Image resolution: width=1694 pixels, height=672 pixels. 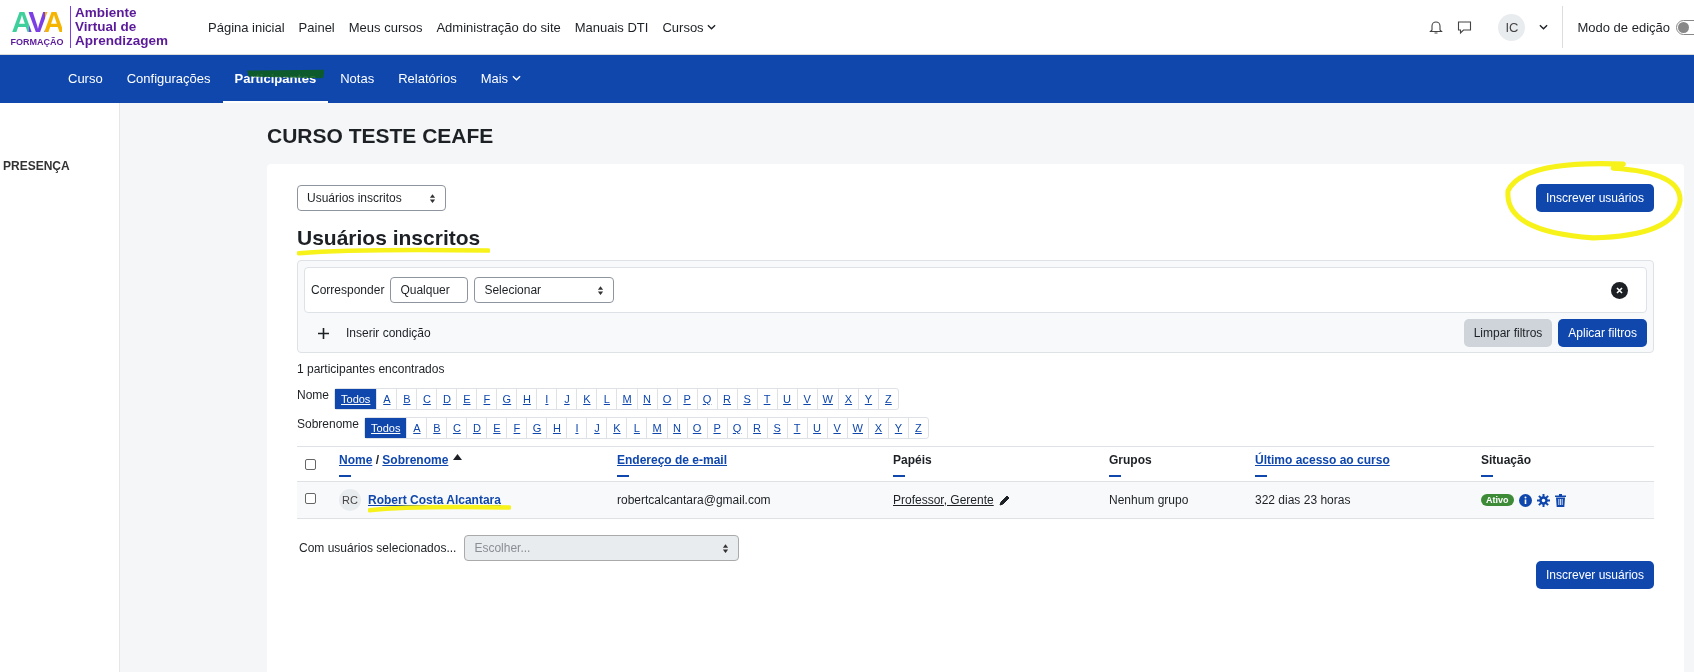 What do you see at coordinates (385, 27) in the screenshot?
I see `nav-link: Meus cursos` at bounding box center [385, 27].